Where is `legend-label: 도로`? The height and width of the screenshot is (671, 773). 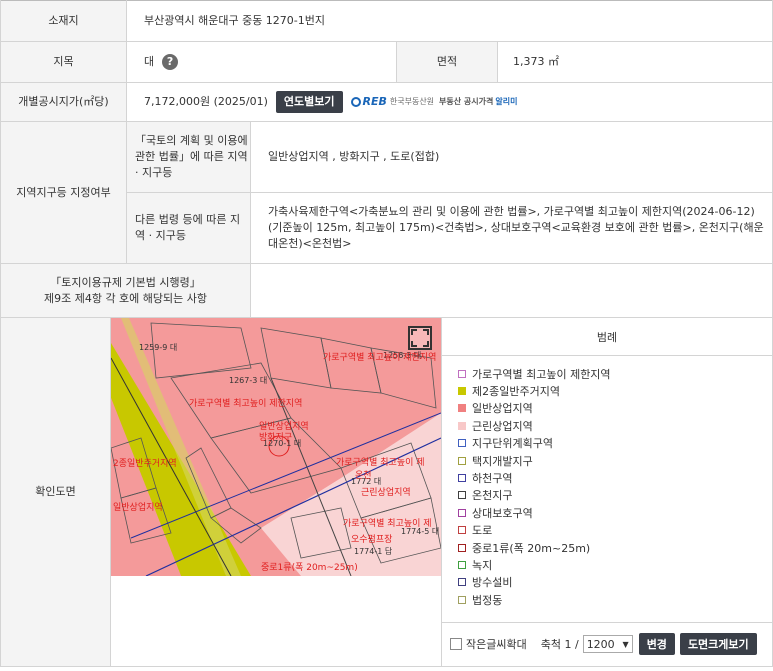
legend-label: 도로 is located at coordinates (482, 531).